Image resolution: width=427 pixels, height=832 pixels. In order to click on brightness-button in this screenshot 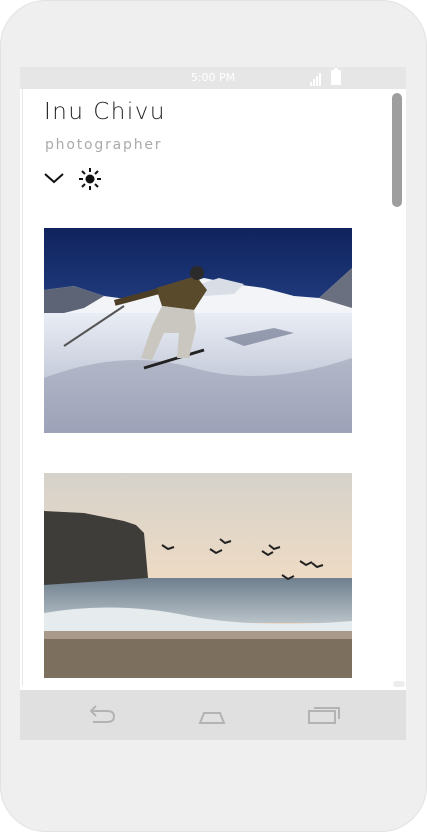, I will do `click(90, 179)`.